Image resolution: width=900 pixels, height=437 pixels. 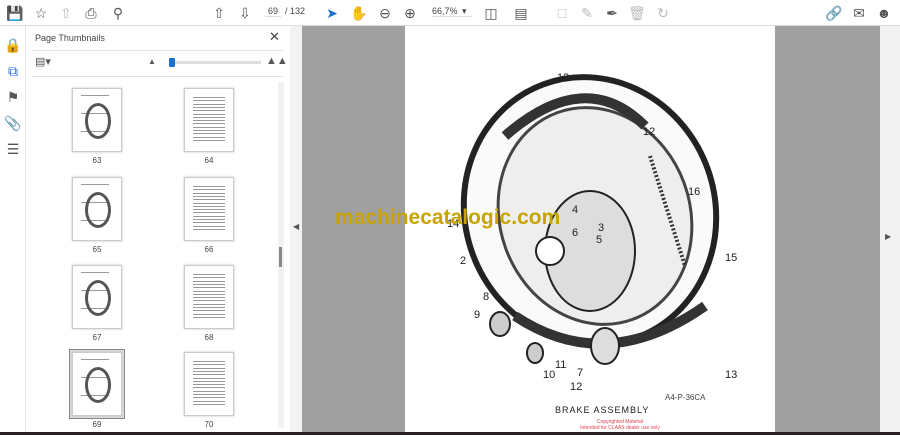 What do you see at coordinates (13, 229) in the screenshot?
I see `left-rail: 🔒 ⧉ ⚑ 📎 ☰` at bounding box center [13, 229].